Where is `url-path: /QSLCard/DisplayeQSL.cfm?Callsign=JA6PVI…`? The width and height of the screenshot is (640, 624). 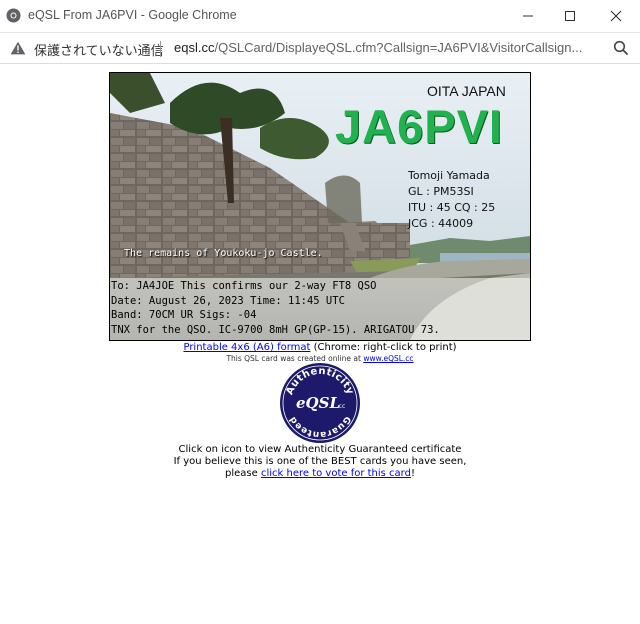 url-path: /QSLCard/DisplayeQSL.cfm?Callsign=JA6PVI… is located at coordinates (398, 47).